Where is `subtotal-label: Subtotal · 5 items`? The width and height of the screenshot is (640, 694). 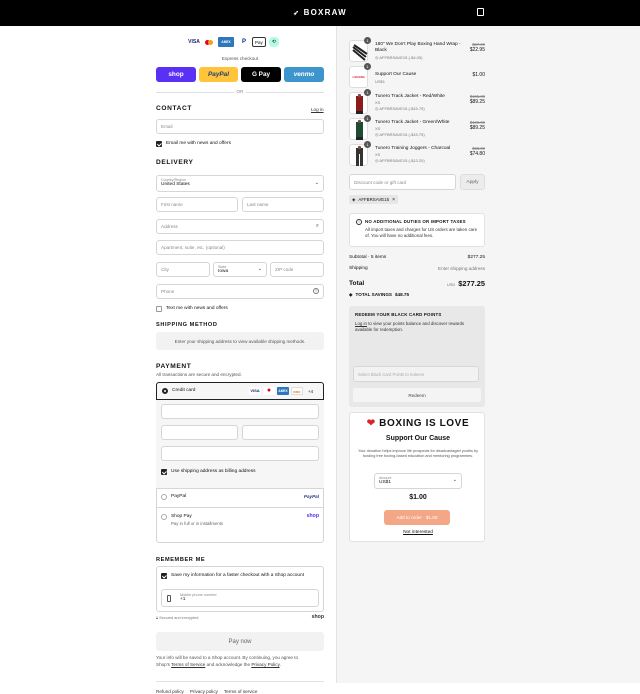
subtotal-label: Subtotal · 5 items is located at coordinates (368, 257).